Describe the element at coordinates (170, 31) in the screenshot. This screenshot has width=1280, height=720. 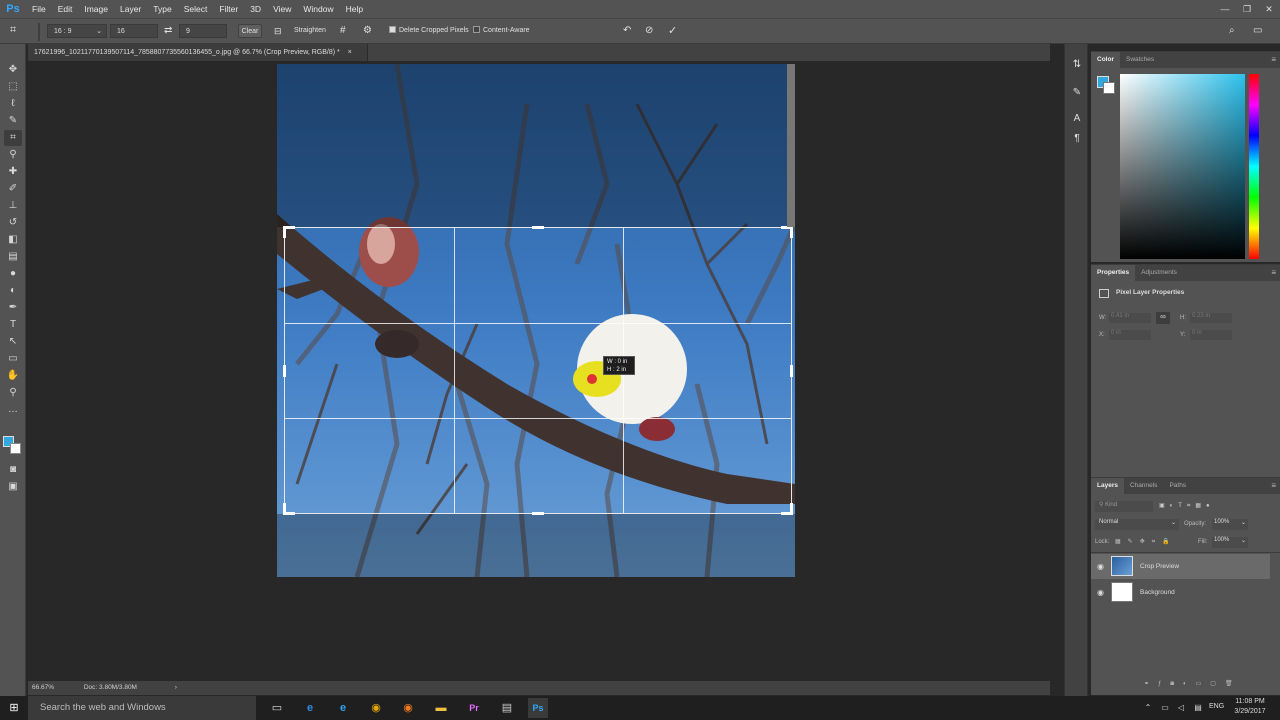
I see `swap-icon: ⇄` at that location.